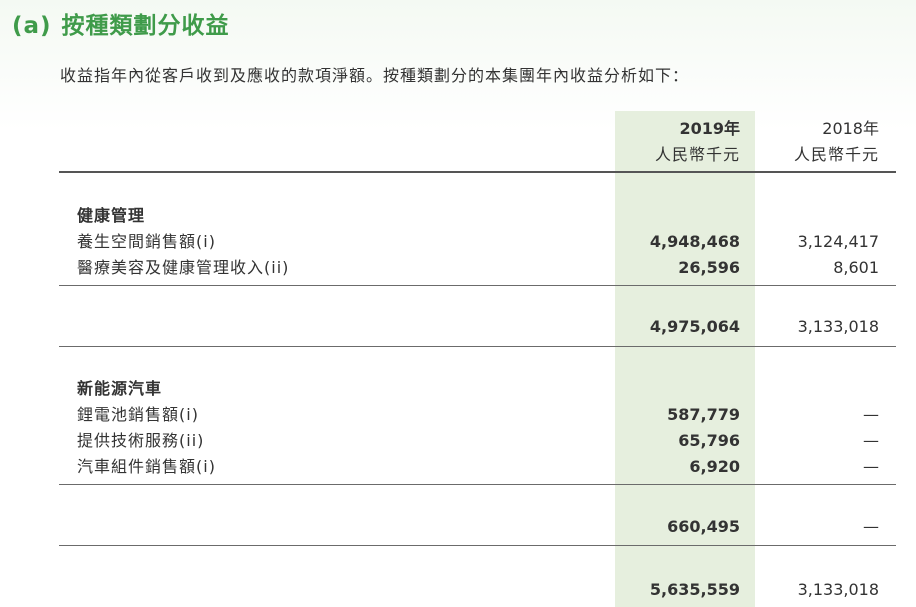 The height and width of the screenshot is (607, 916). Describe the element at coordinates (838, 589) in the screenshot. I see `total-2018: 3,133,018` at that location.